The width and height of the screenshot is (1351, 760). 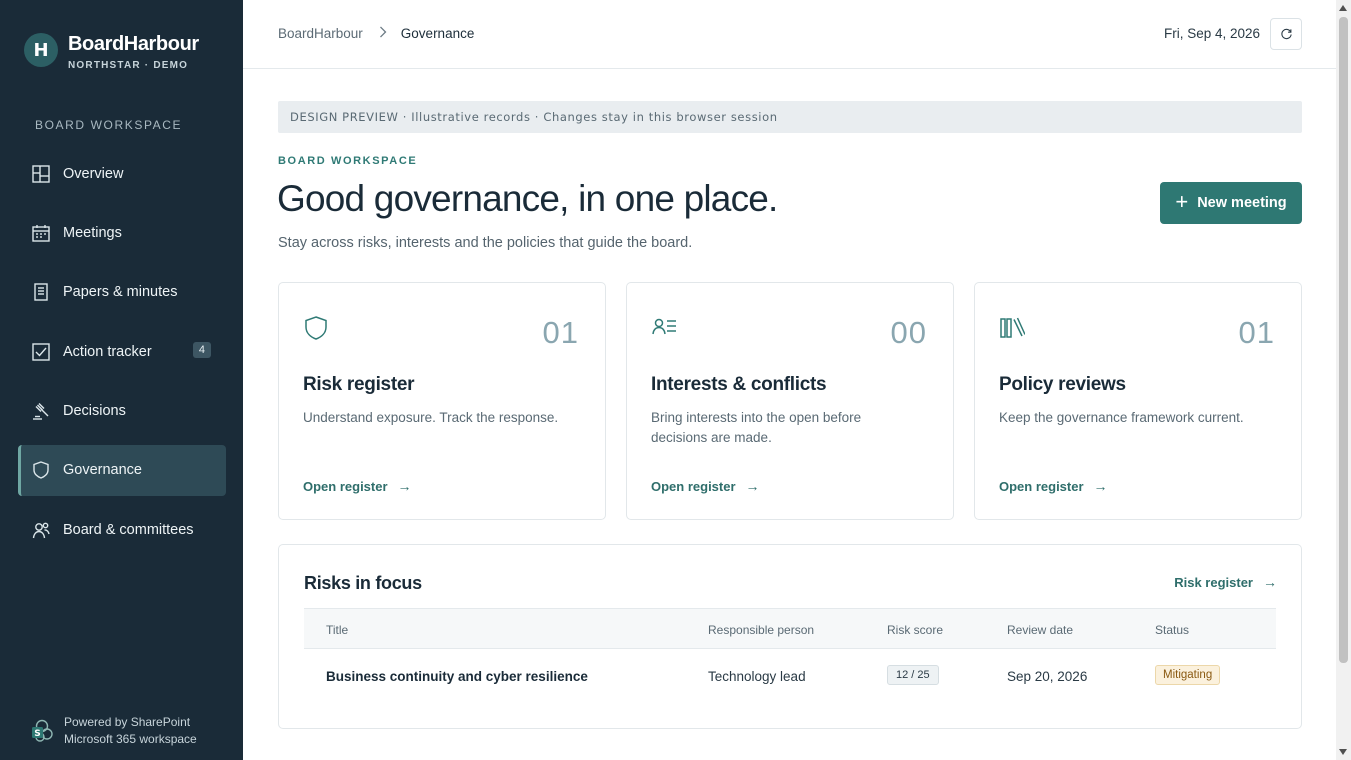 What do you see at coordinates (102, 470) in the screenshot?
I see `sidebar-item-label: Governance` at bounding box center [102, 470].